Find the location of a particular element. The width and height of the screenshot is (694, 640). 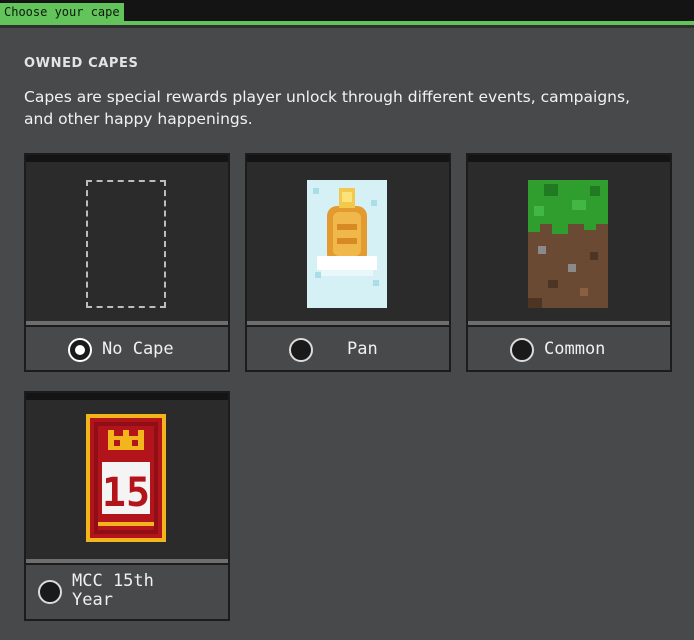

cape-option-row: MCC 15th Year is located at coordinates (127, 591).